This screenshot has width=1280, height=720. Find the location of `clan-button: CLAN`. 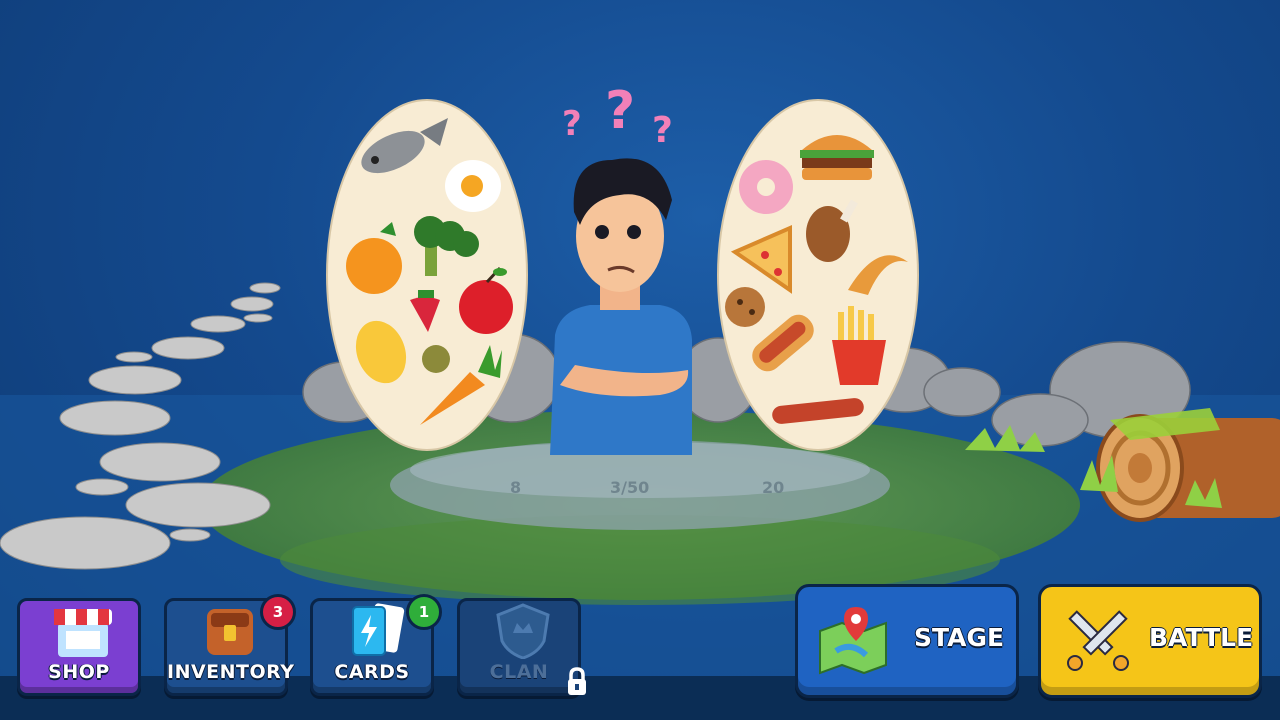

clan-button: CLAN is located at coordinates (519, 647).